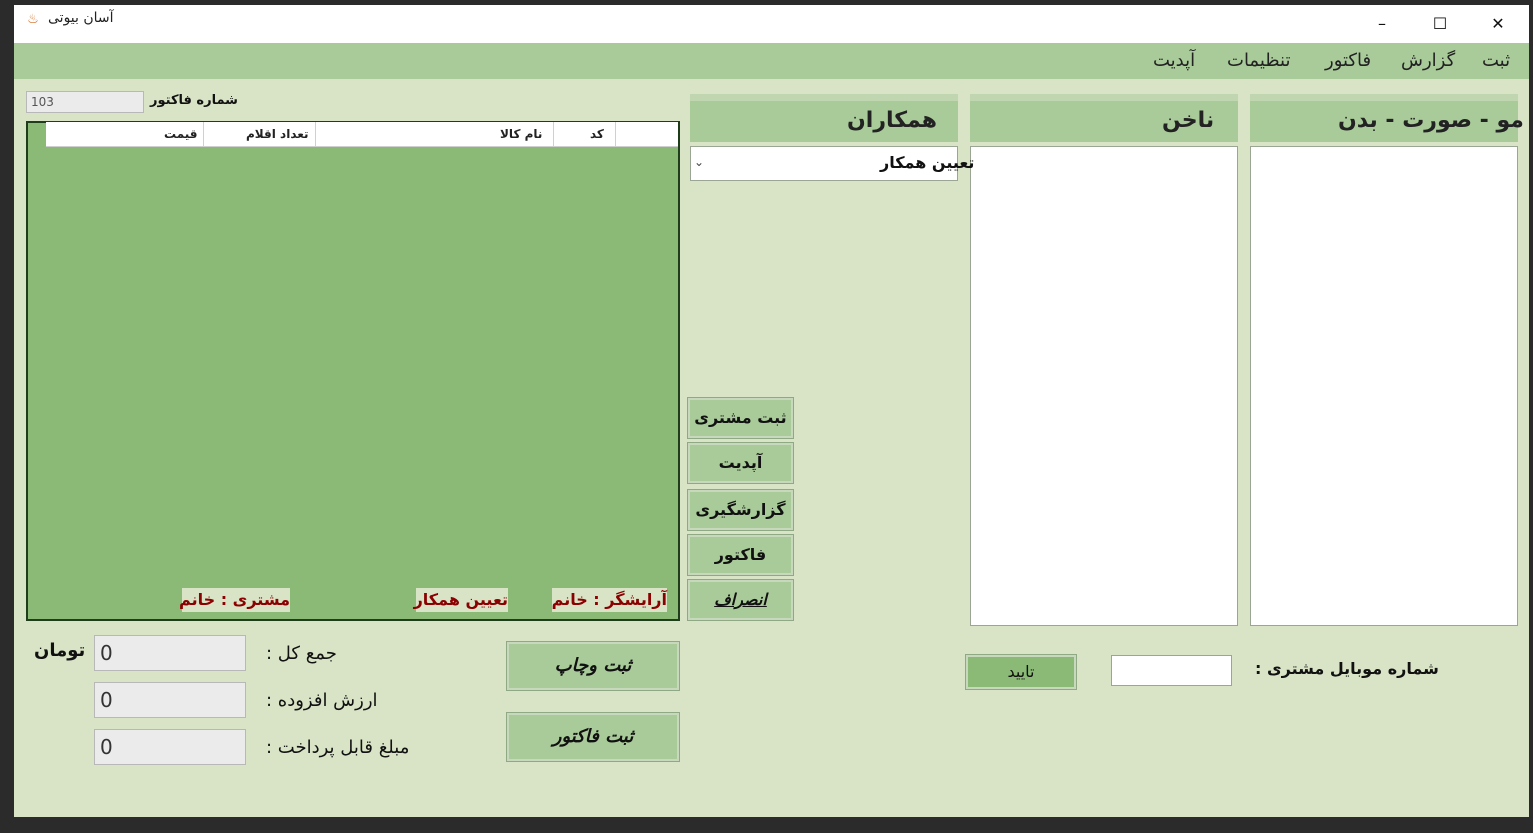 The width and height of the screenshot is (1533, 833). What do you see at coordinates (1258, 60) in the screenshot?
I see `menu-settings: تنظیمات` at bounding box center [1258, 60].